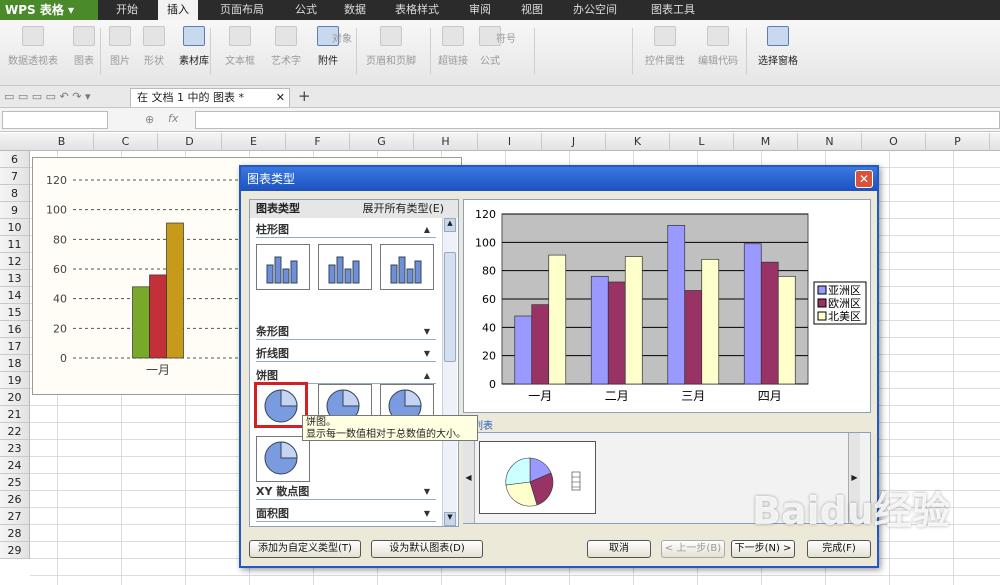 Image resolution: width=1000 pixels, height=585 pixels. I want to click on ribbon-button-0: 数据透视表, so click(33, 49).